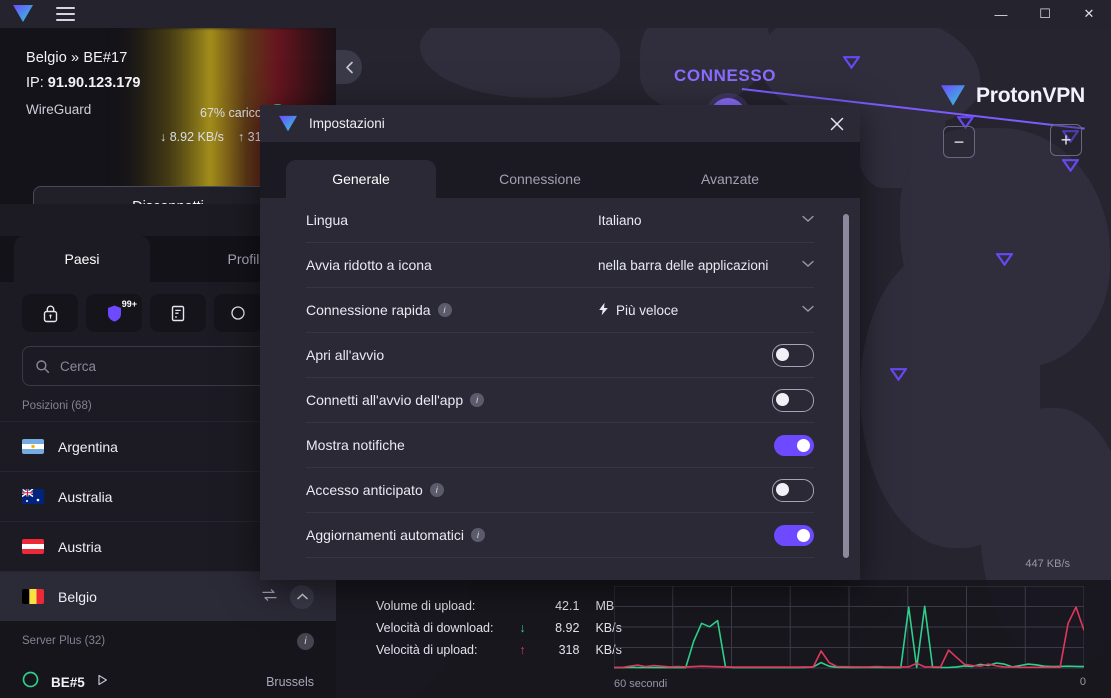 The height and width of the screenshot is (698, 1111). Describe the element at coordinates (426, 606) in the screenshot. I see `stat-label: Volume di upload:` at that location.